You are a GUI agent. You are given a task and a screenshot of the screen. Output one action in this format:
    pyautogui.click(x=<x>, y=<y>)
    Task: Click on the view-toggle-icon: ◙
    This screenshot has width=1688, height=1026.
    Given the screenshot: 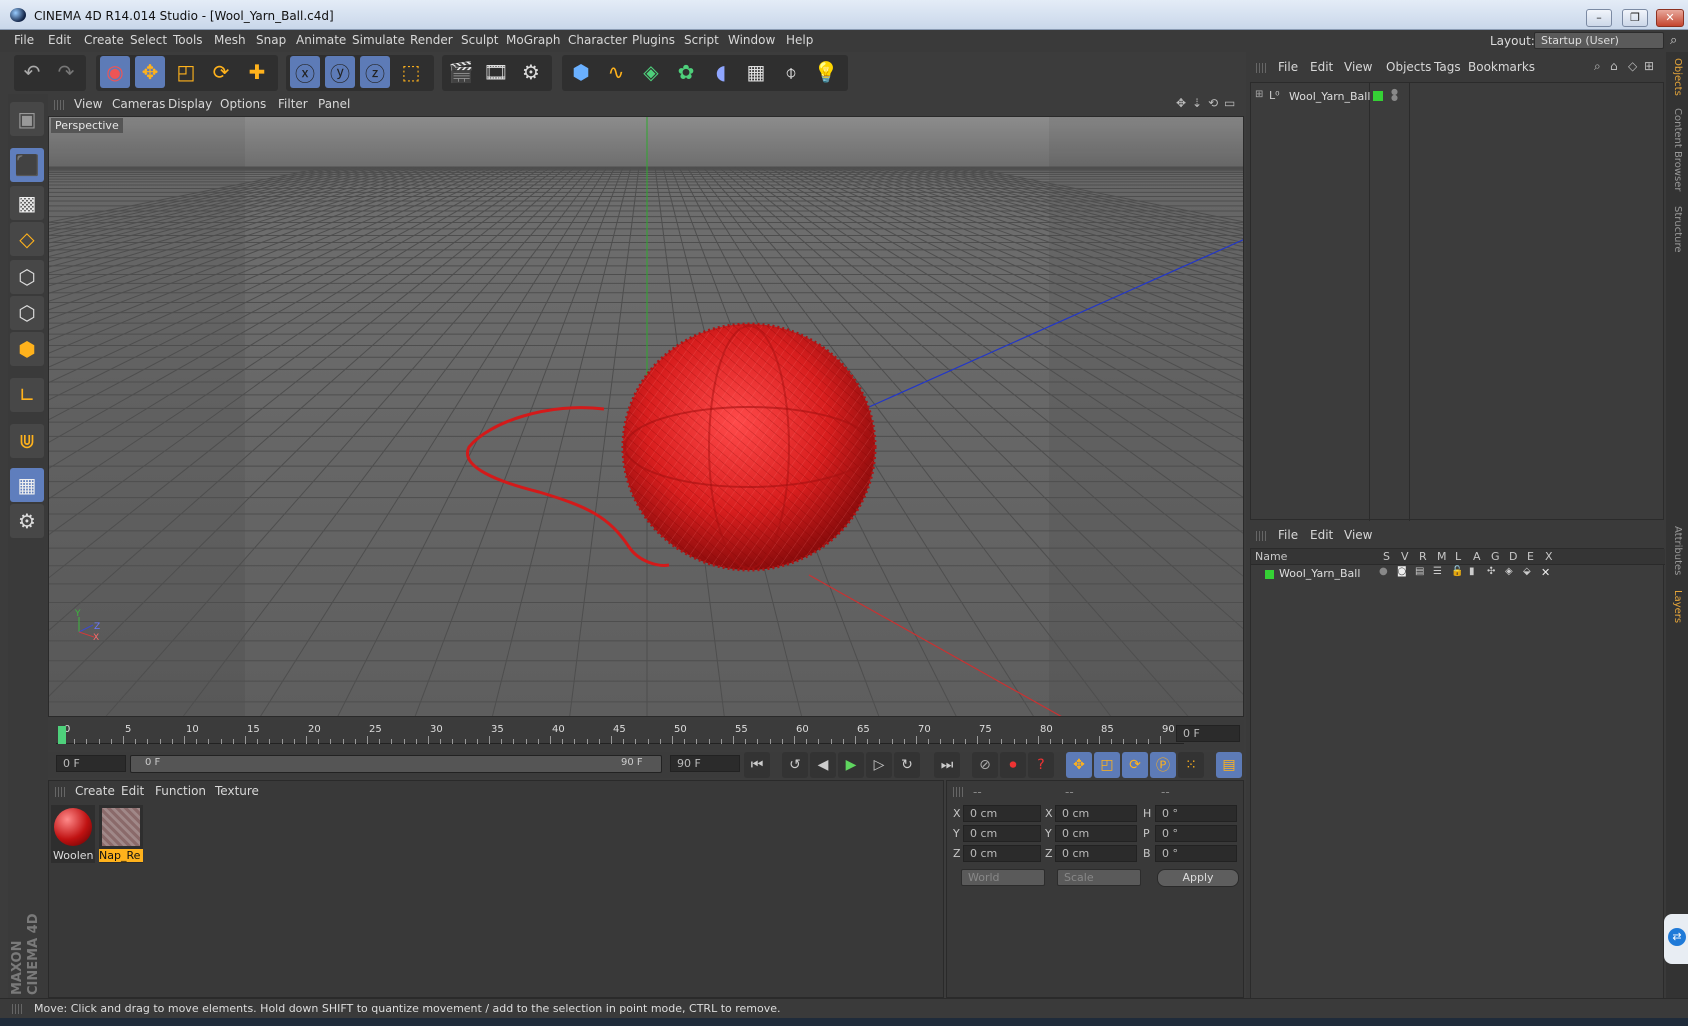 What is the action you would take?
    pyautogui.click(x=1402, y=571)
    